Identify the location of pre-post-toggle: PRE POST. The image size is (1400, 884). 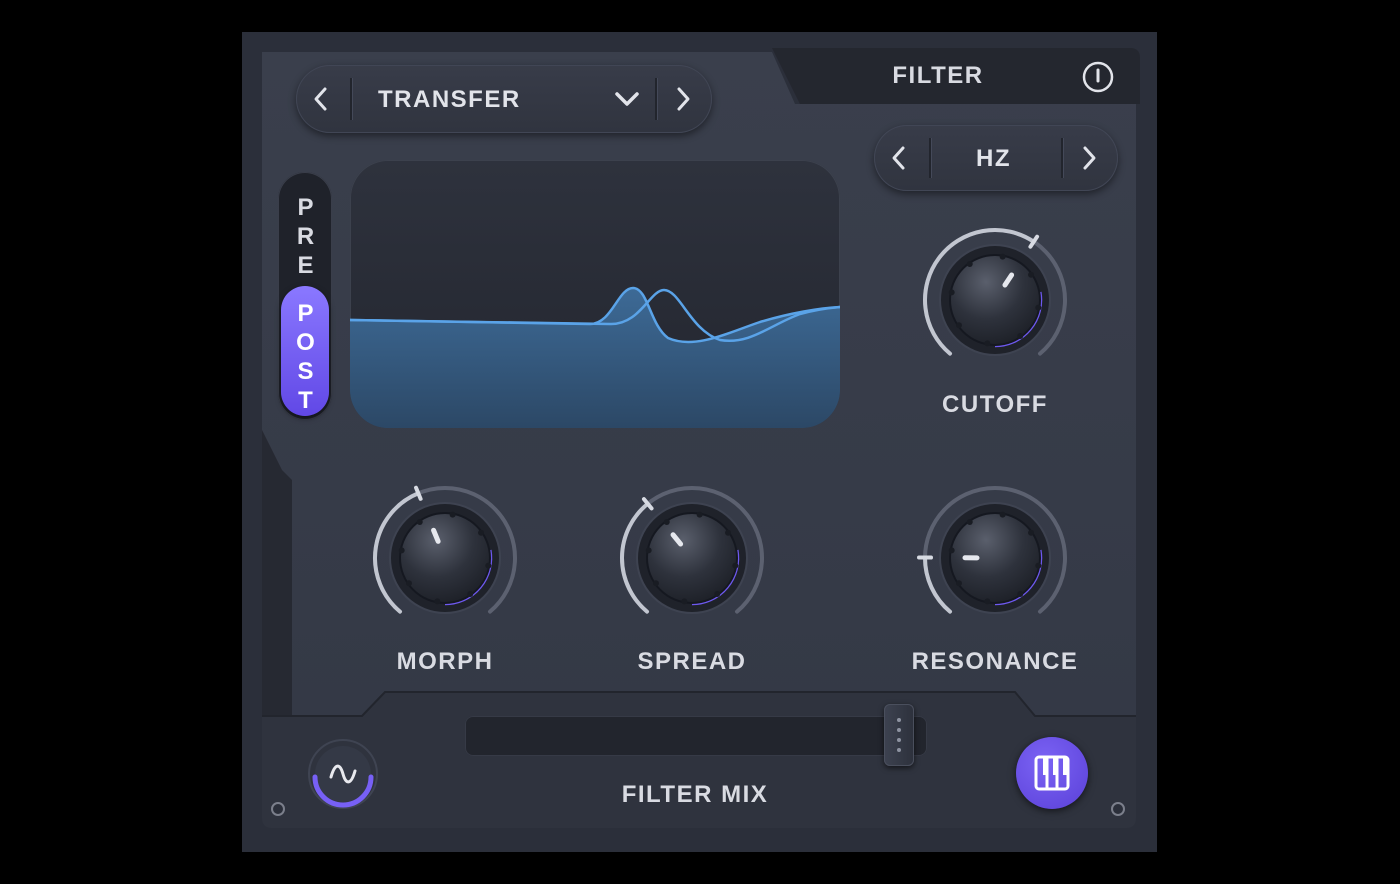
(305, 296).